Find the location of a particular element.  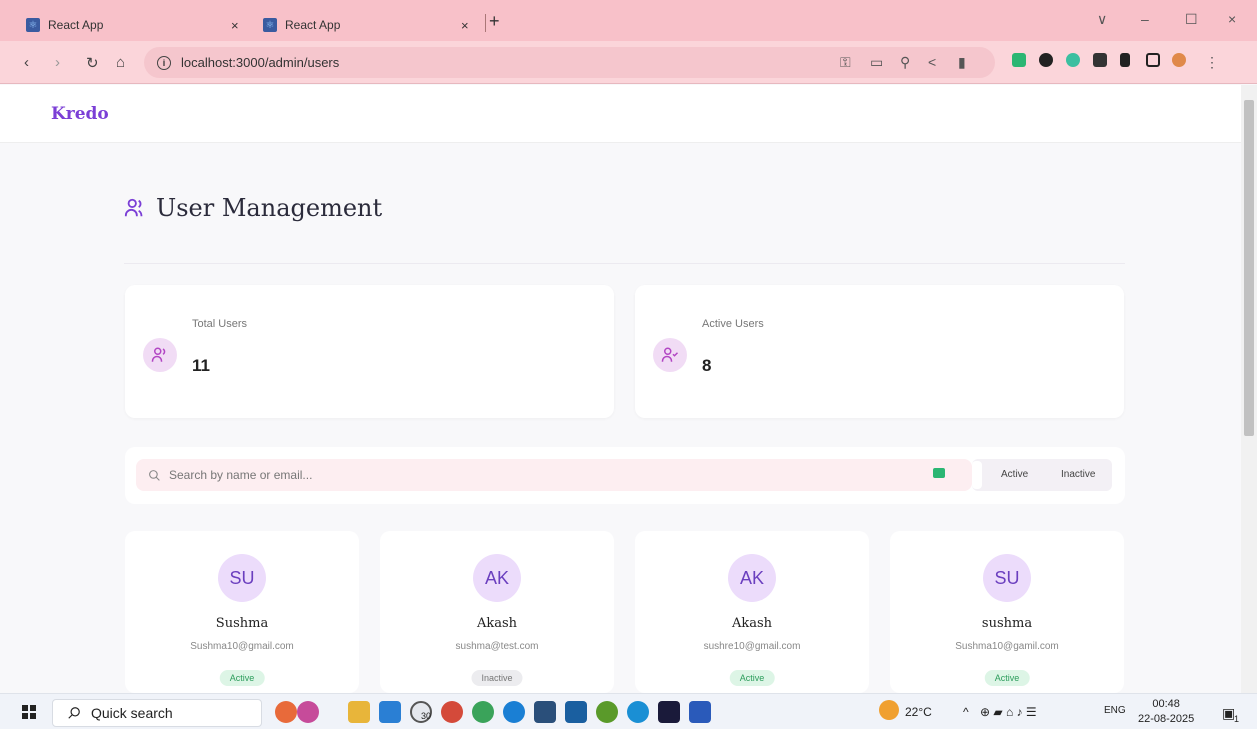

user-email: sushre10@gmail.com is located at coordinates (752, 646).